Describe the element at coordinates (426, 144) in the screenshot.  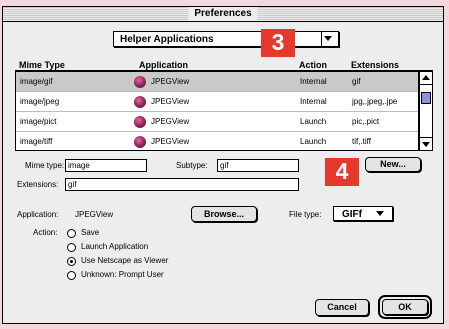
I see `scroll-down-arrow-icon` at that location.